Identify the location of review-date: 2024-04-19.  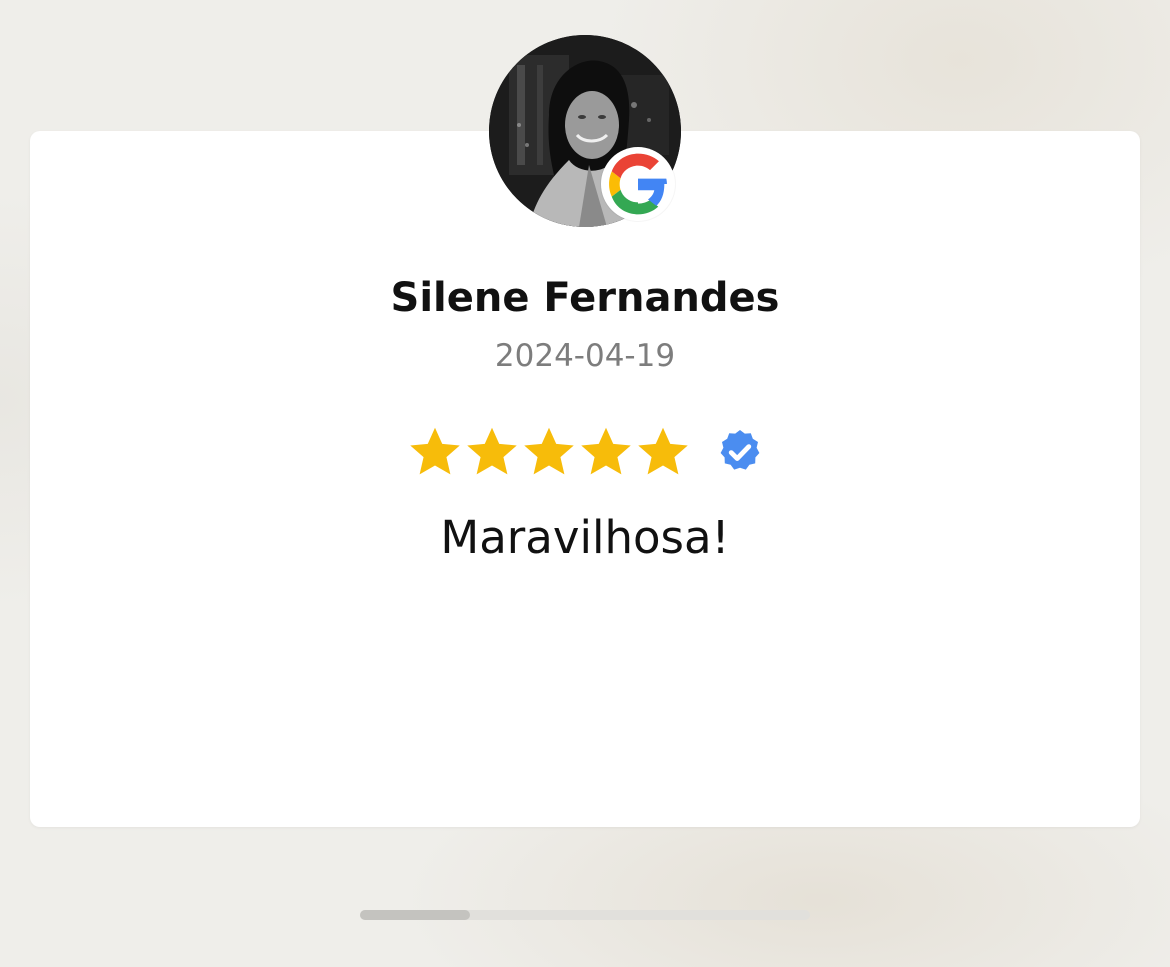
(585, 356).